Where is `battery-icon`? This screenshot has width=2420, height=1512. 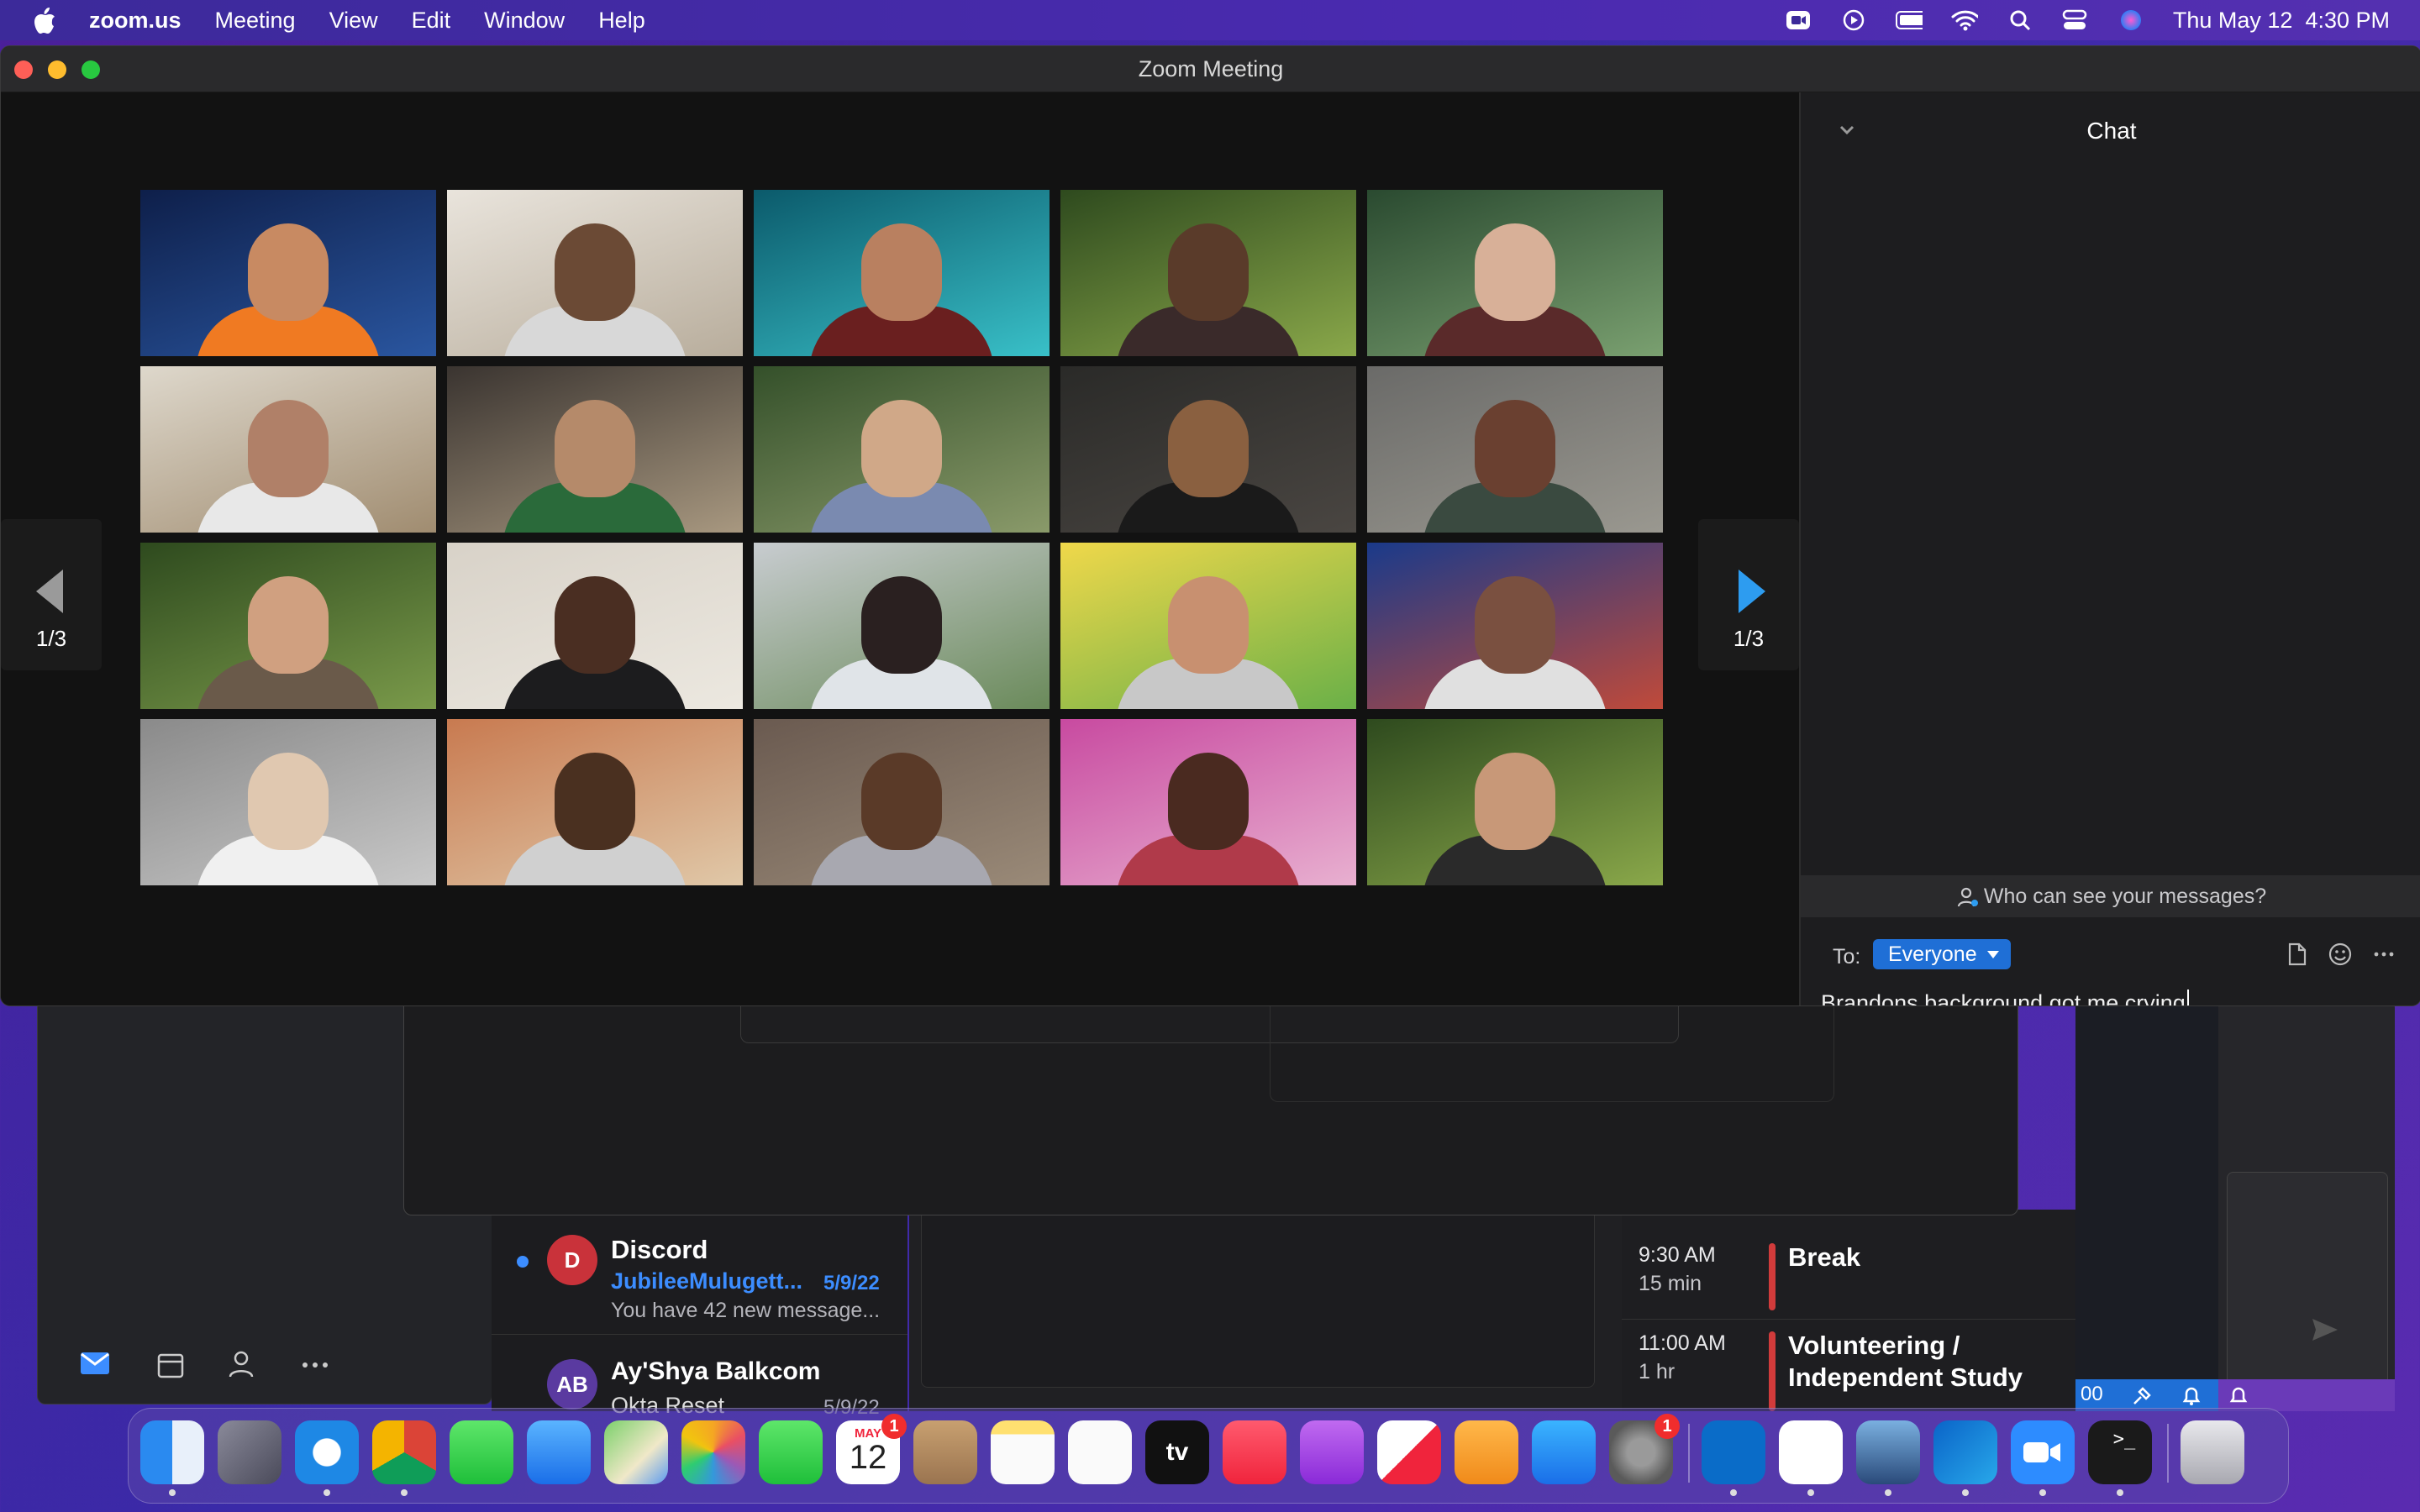 battery-icon is located at coordinates (1909, 20).